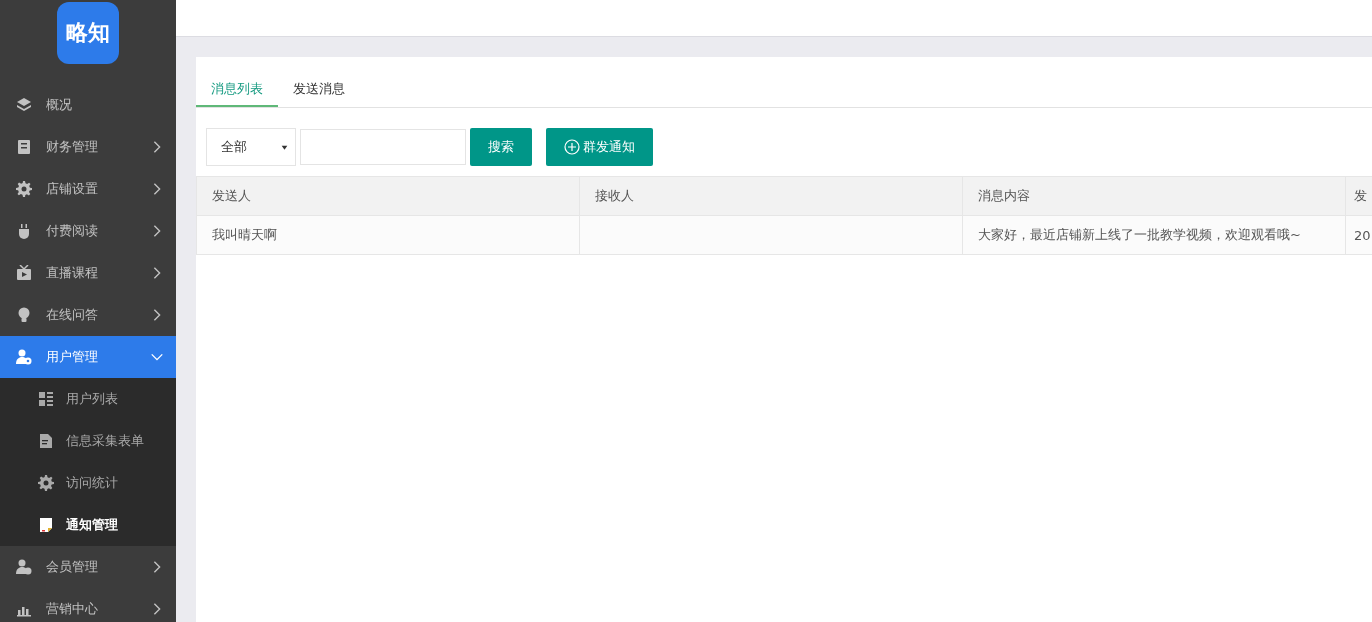 The width and height of the screenshot is (1372, 622). I want to click on list-icon, so click(46, 399).